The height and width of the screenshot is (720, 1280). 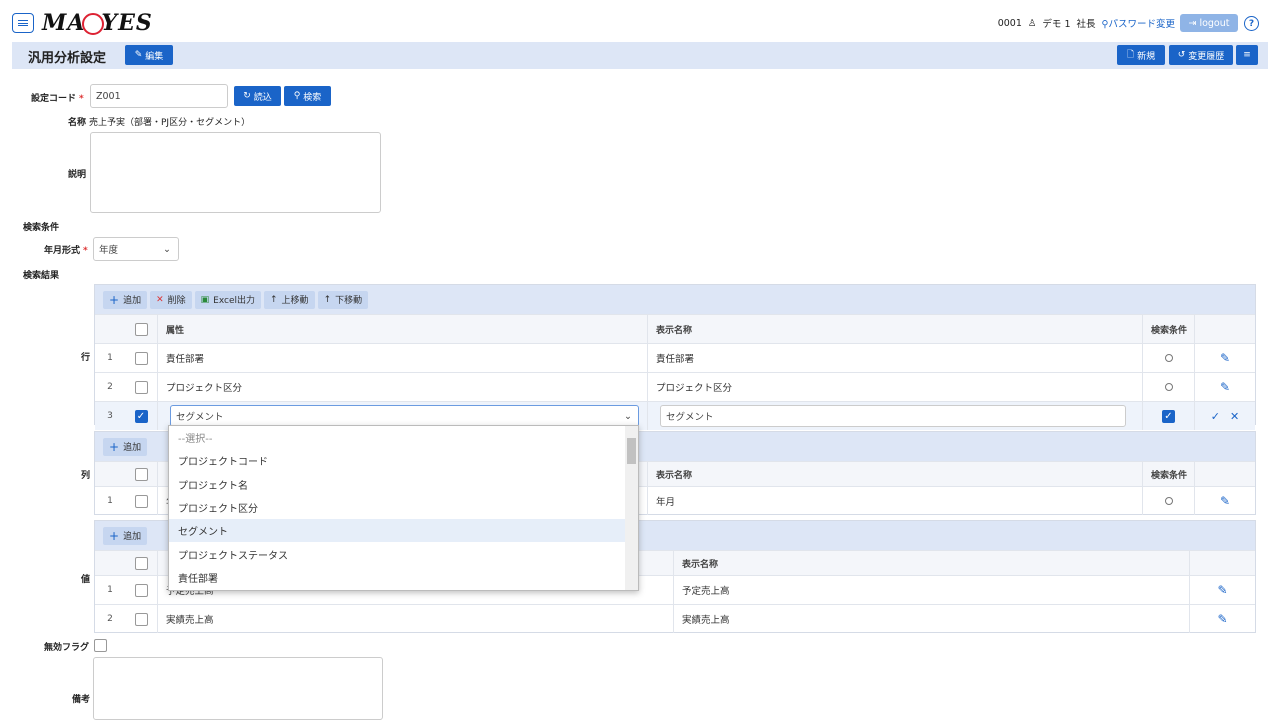 I want to click on search-label: 検索, so click(x=312, y=97).